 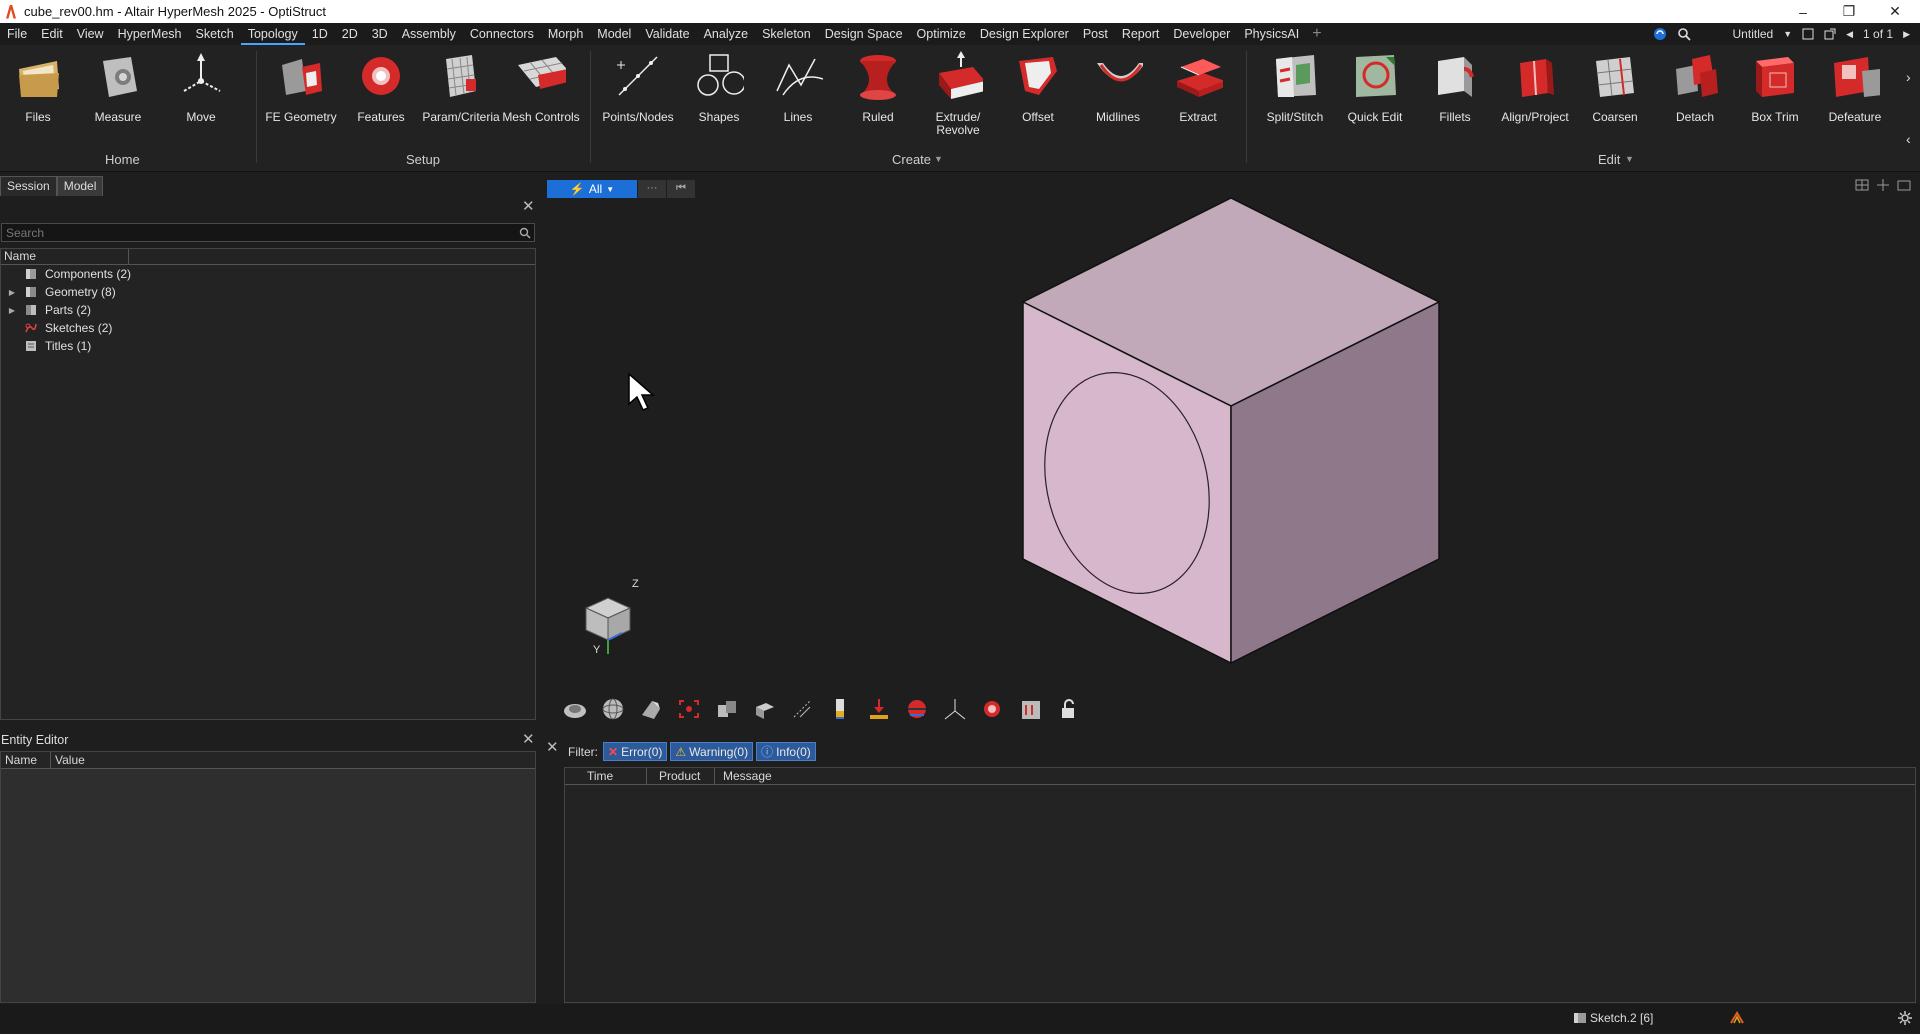 What do you see at coordinates (864, 34) in the screenshot?
I see `menu-design-space: Design Space` at bounding box center [864, 34].